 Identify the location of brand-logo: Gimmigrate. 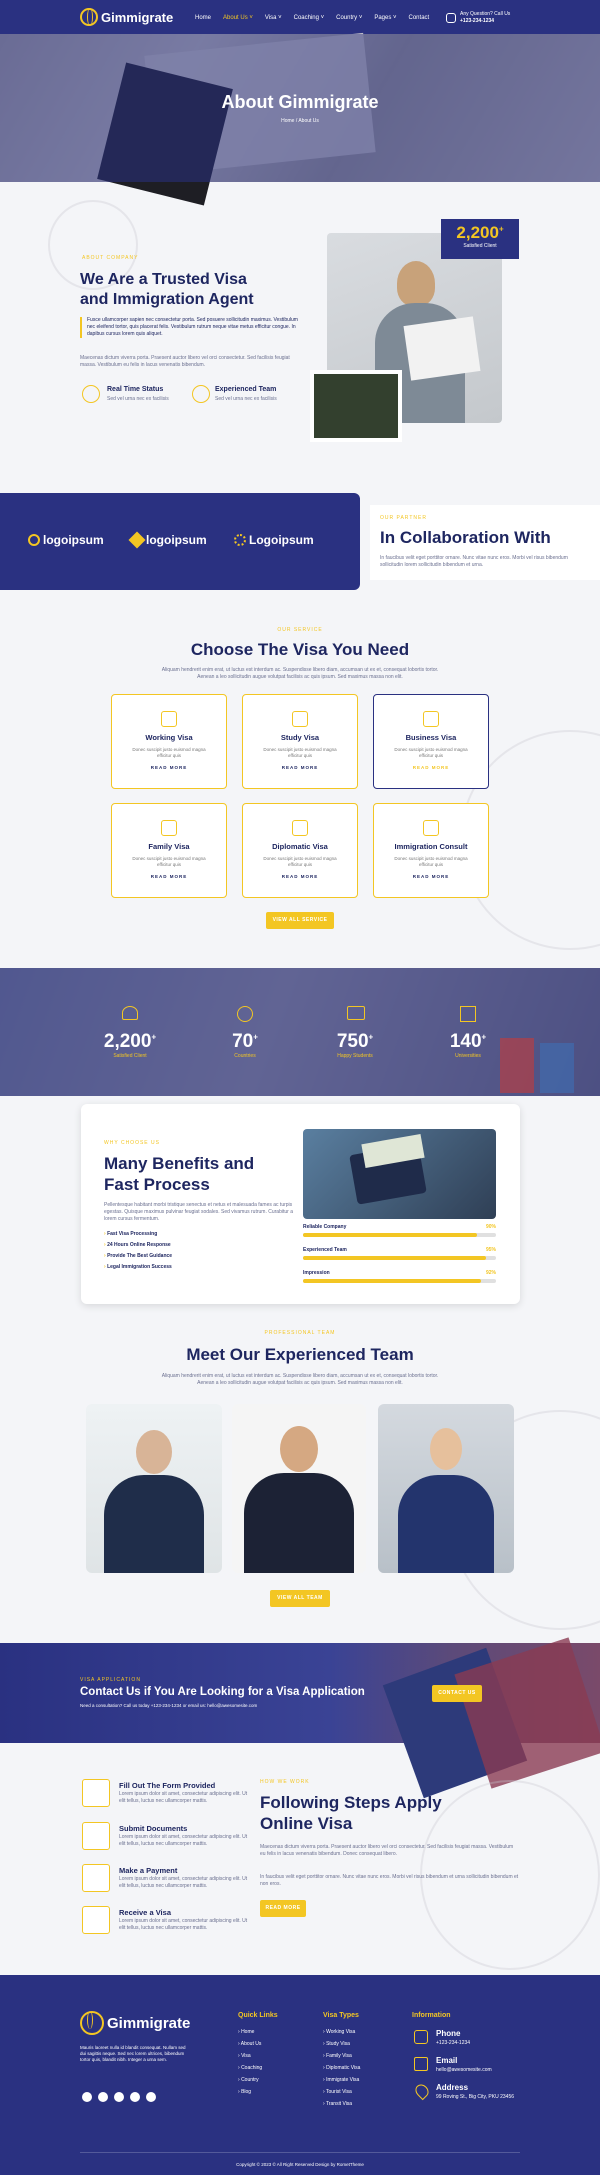
(126, 17).